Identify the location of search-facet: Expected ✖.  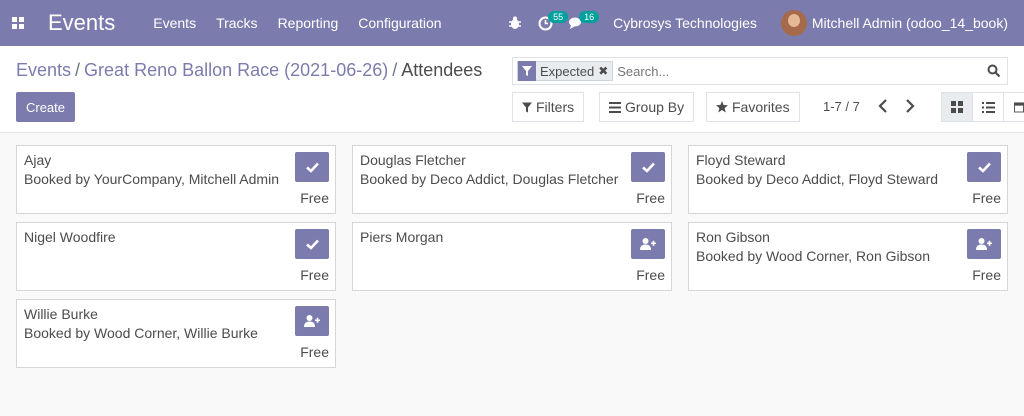
(565, 71).